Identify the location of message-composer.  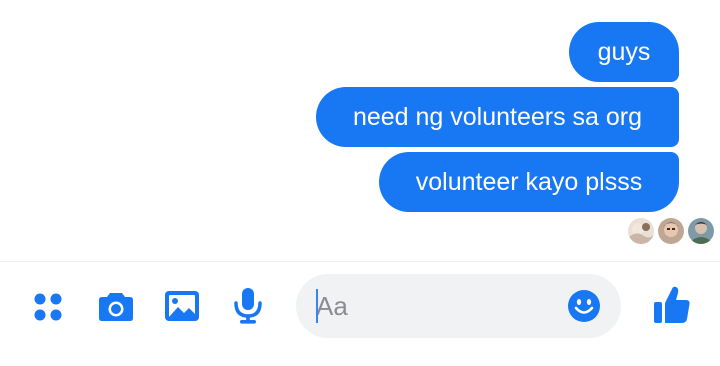
(458, 306).